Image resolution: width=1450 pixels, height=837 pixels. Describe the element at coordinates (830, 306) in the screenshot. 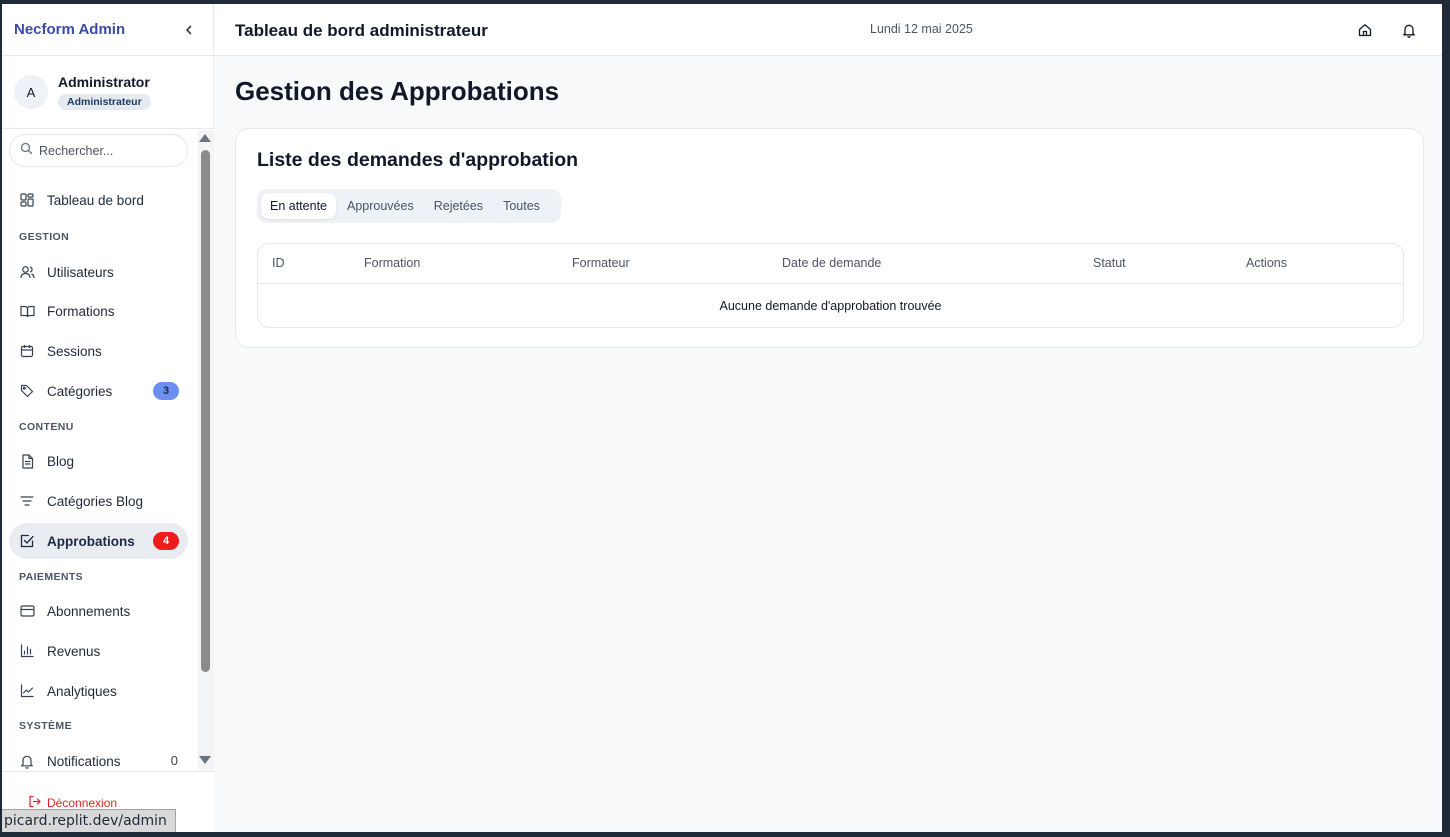

I see `empty-state-message: Aucune demande d'approbation trouvée` at that location.